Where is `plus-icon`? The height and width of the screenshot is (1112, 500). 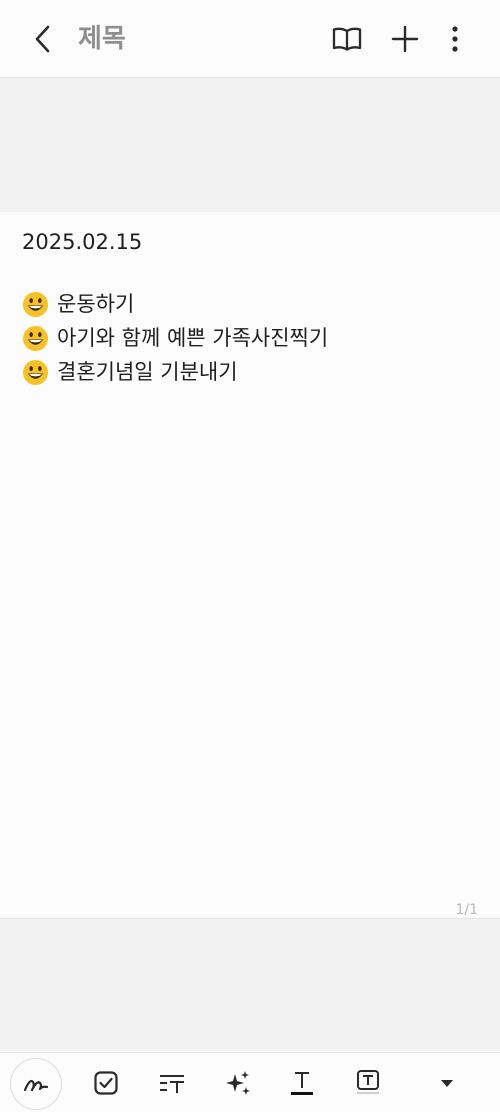 plus-icon is located at coordinates (405, 39).